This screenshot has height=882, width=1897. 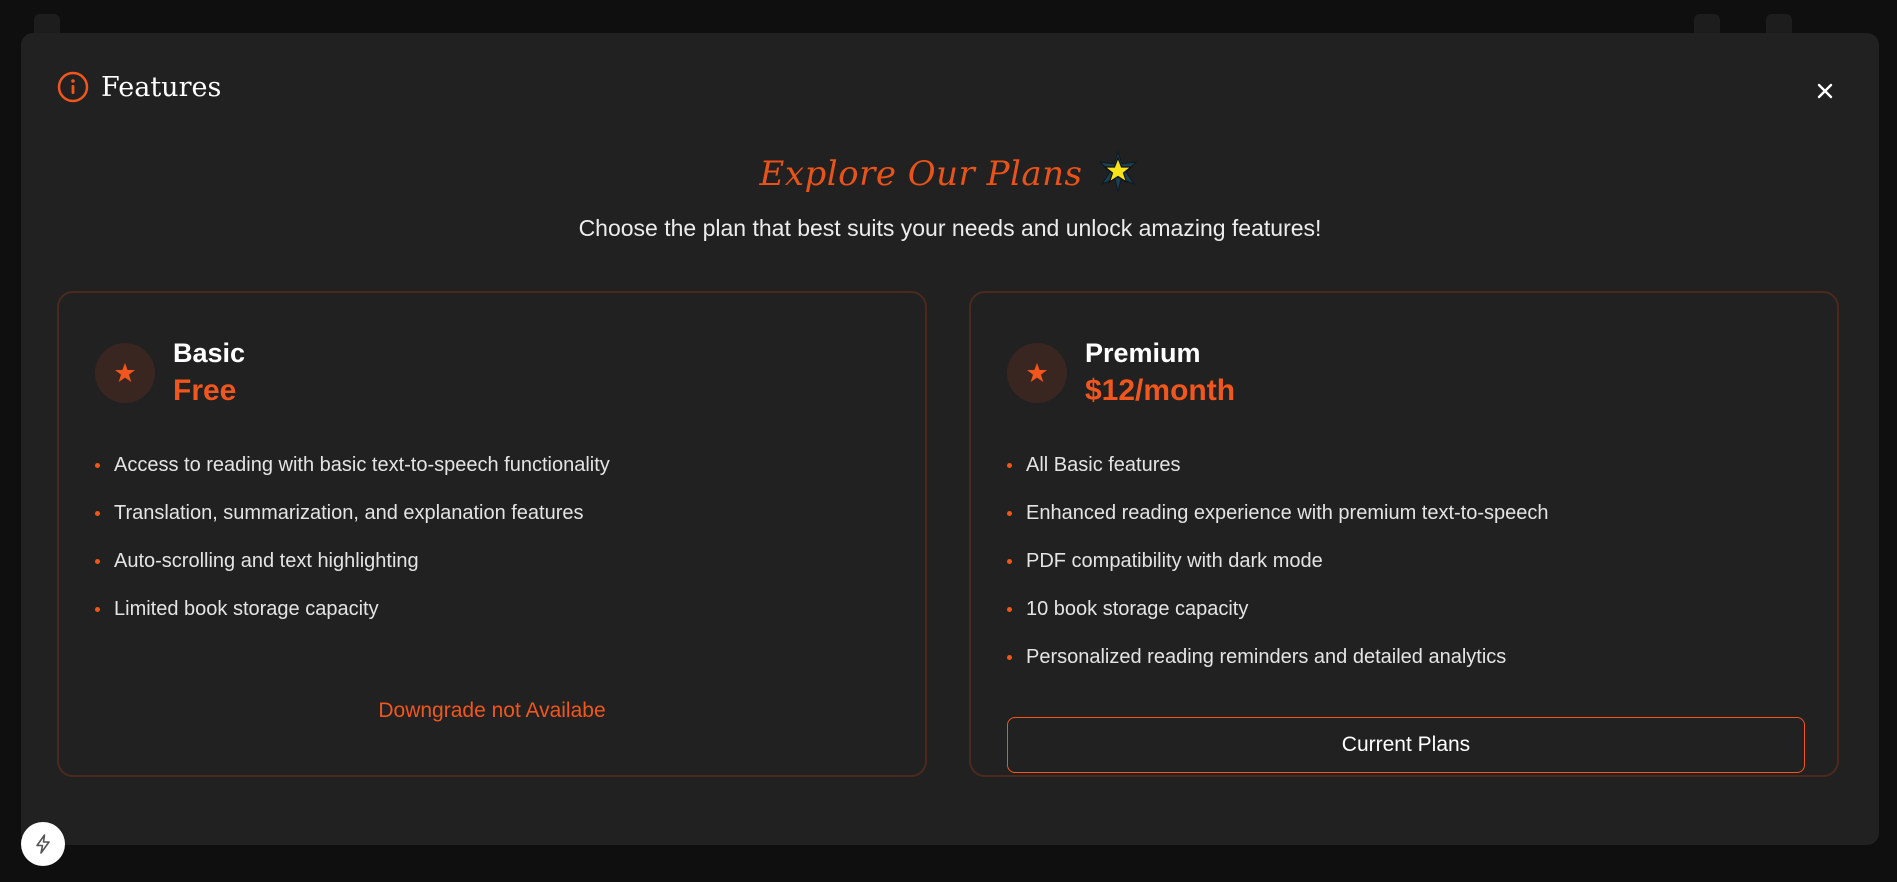 What do you see at coordinates (1143, 353) in the screenshot?
I see `plan-name: Premium` at bounding box center [1143, 353].